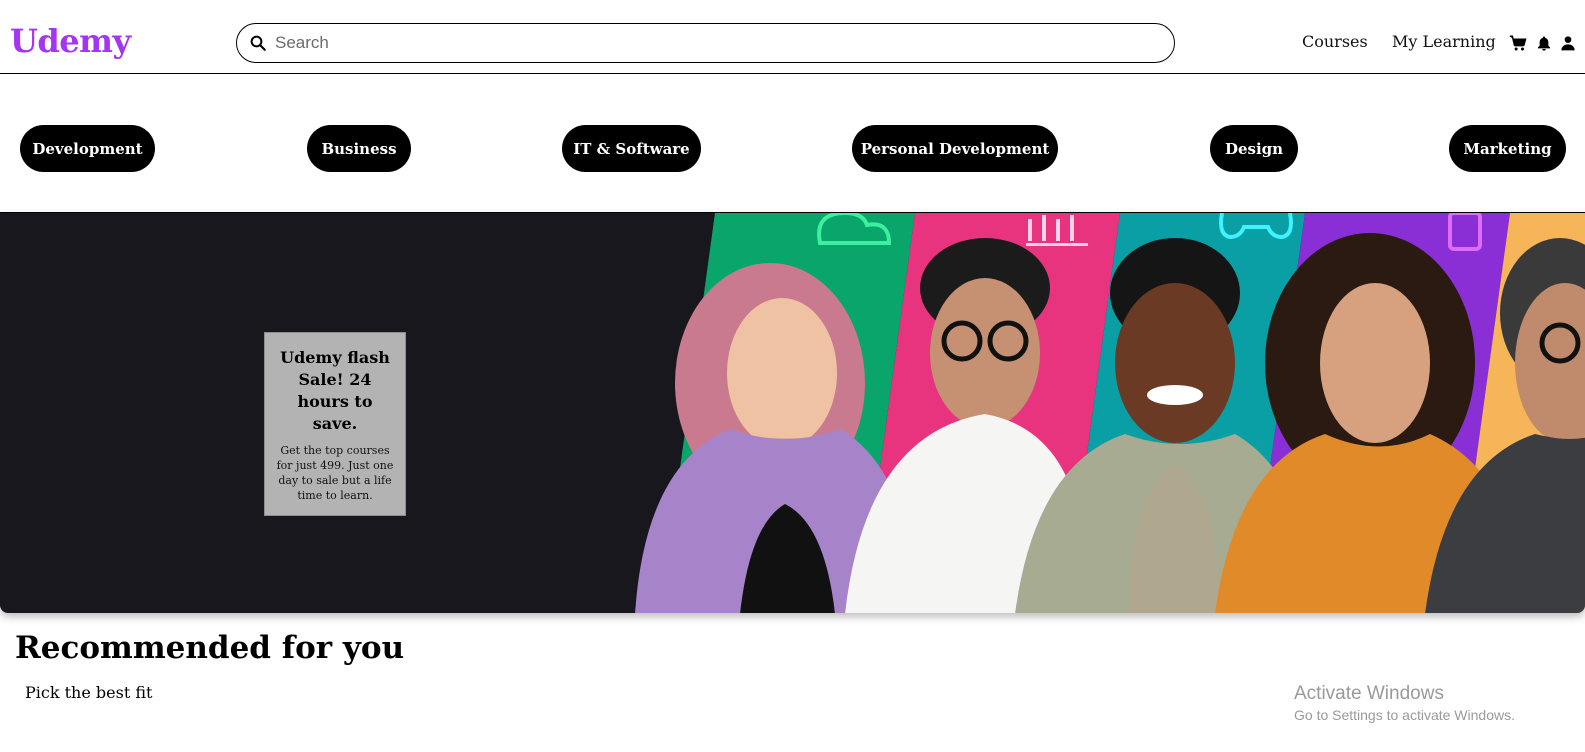  What do you see at coordinates (89, 692) in the screenshot?
I see `recommended-subtitle: Pick the best fit` at bounding box center [89, 692].